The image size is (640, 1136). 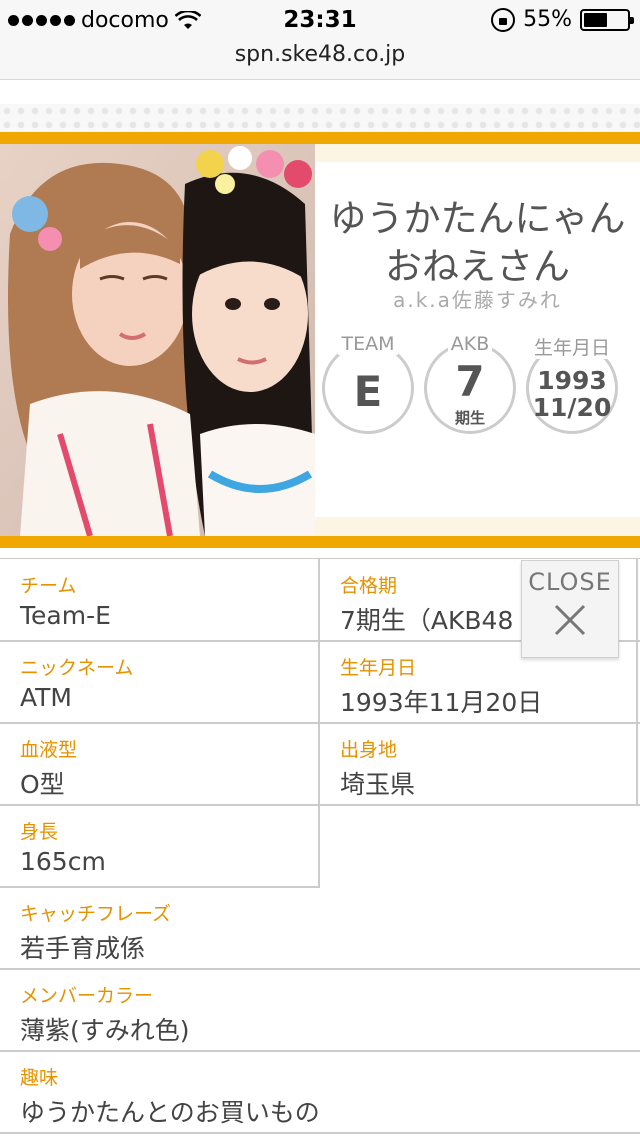 I want to click on catchphrase-value: 若手育成係, so click(x=83, y=948).